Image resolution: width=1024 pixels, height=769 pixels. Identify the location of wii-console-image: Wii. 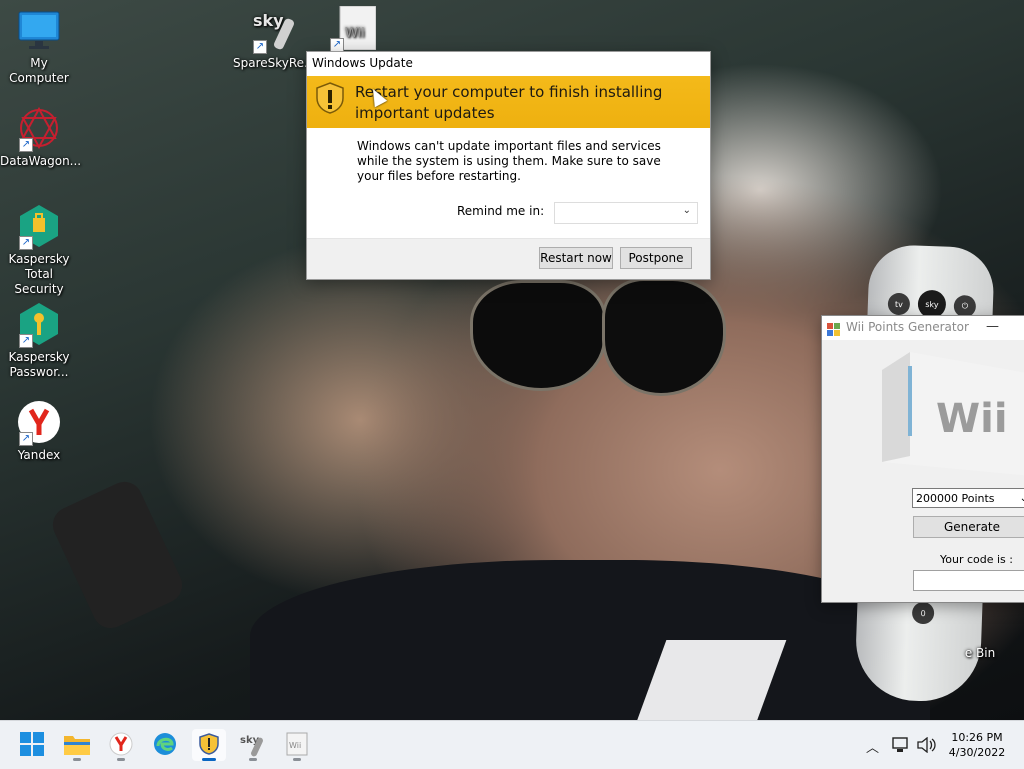
(953, 414).